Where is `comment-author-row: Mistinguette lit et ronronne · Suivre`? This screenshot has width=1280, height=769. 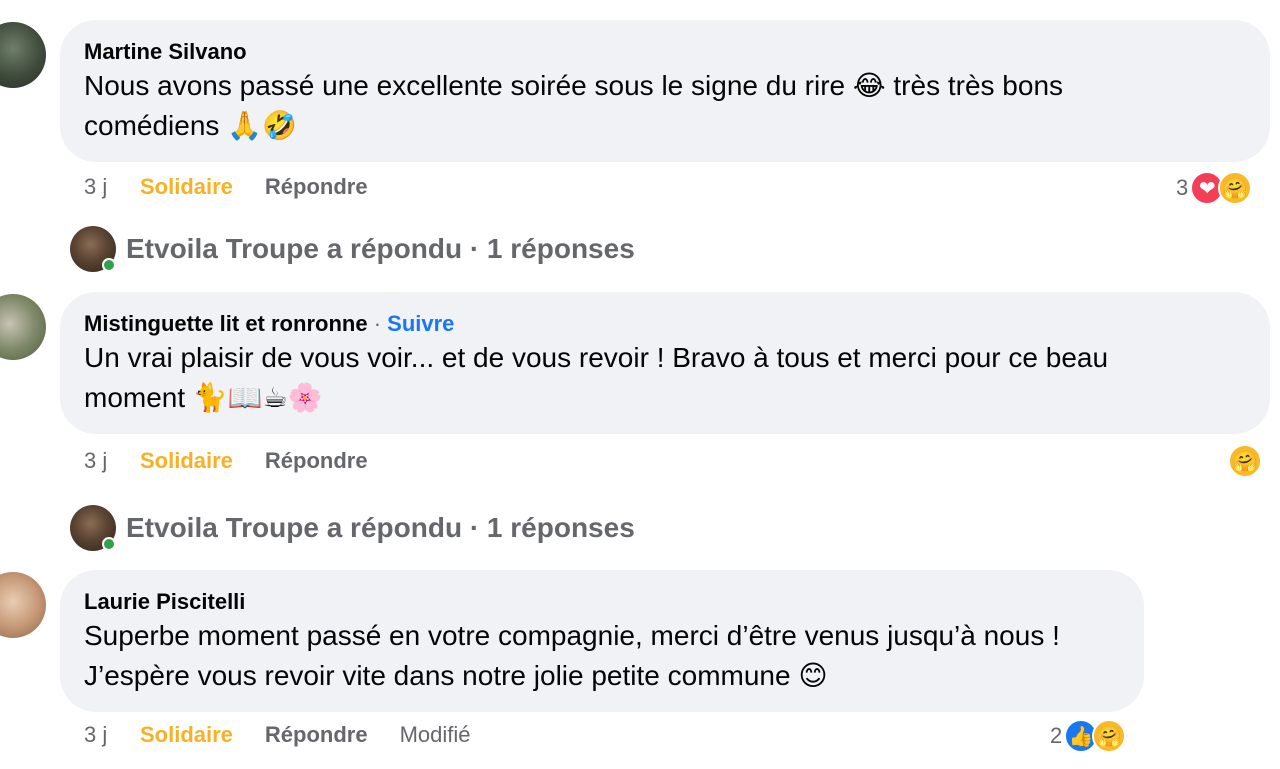 comment-author-row: Mistinguette lit et ronronne · Suivre is located at coordinates (665, 324).